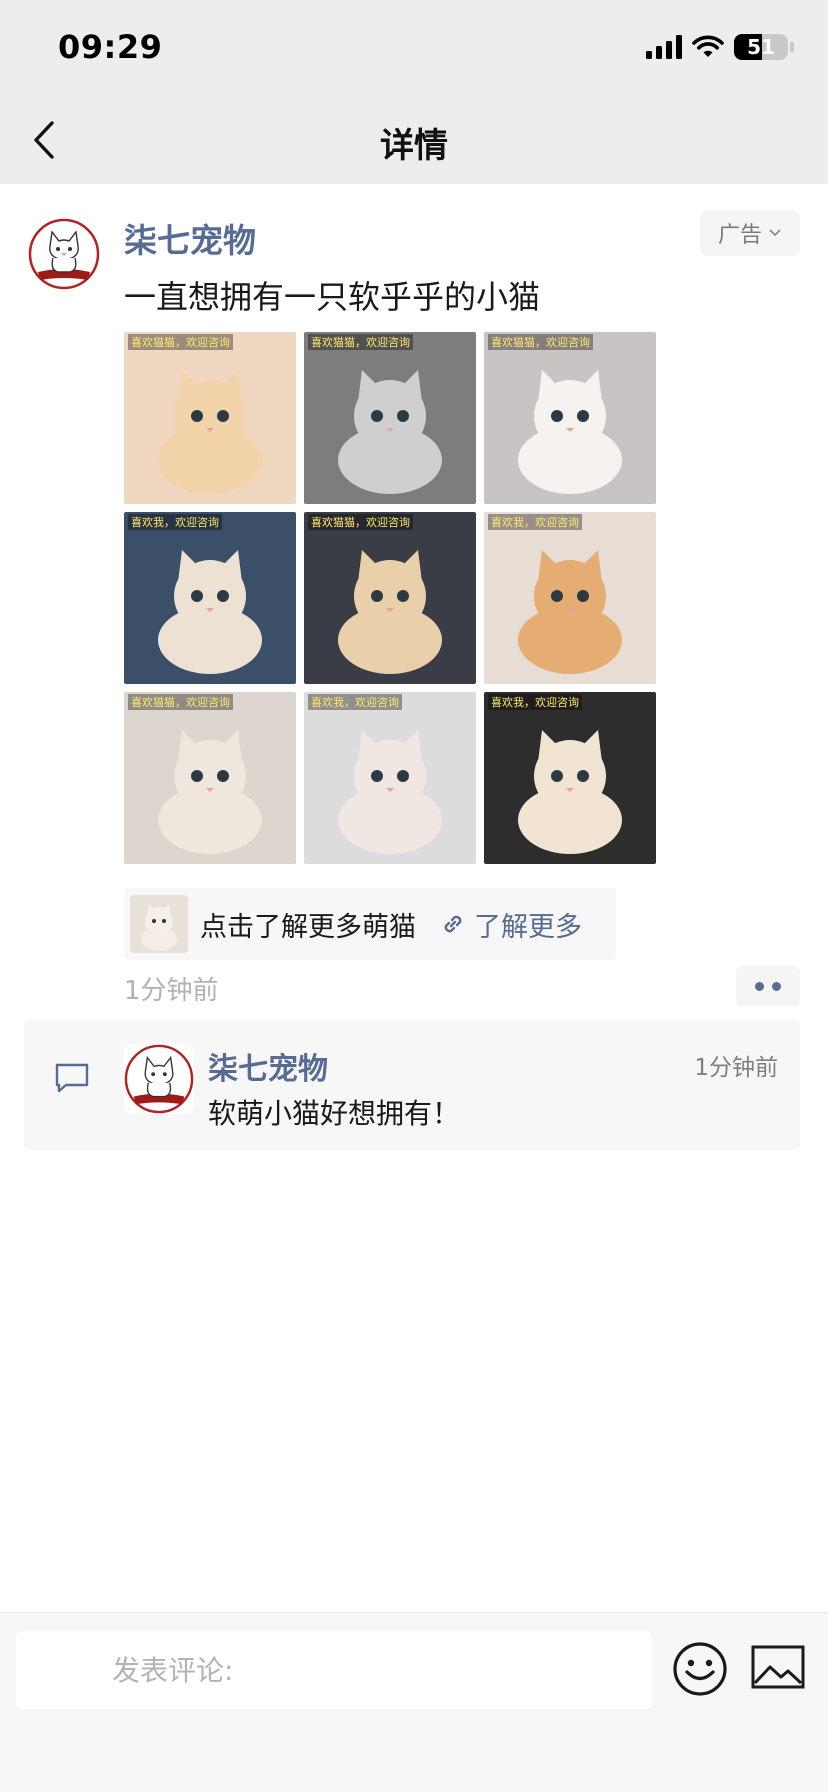 Image resolution: width=828 pixels, height=1792 pixels. Describe the element at coordinates (412, 1085) in the screenshot. I see `comment-section: 柒七宠物 1分钟前 软萌小猫好想拥有！` at that location.